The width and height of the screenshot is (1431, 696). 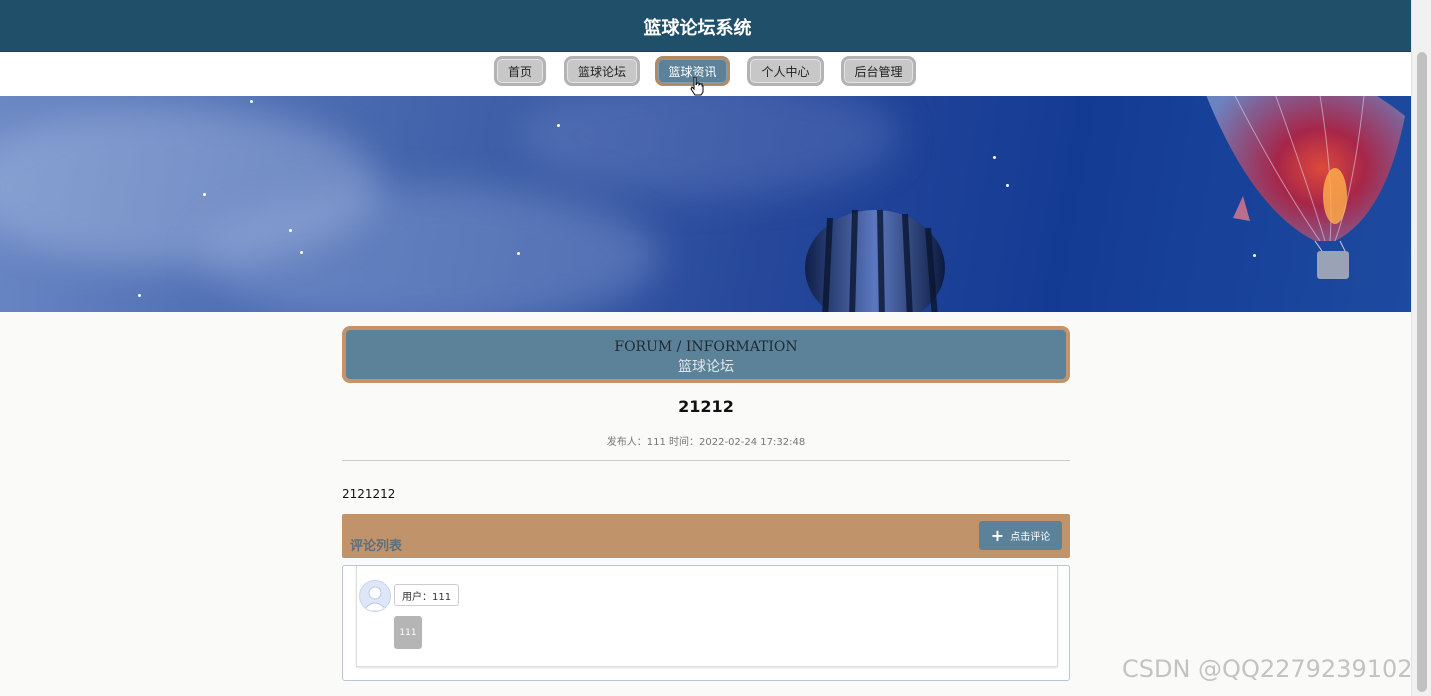 What do you see at coordinates (375, 596) in the screenshot?
I see `user-avatar-icon` at bounding box center [375, 596].